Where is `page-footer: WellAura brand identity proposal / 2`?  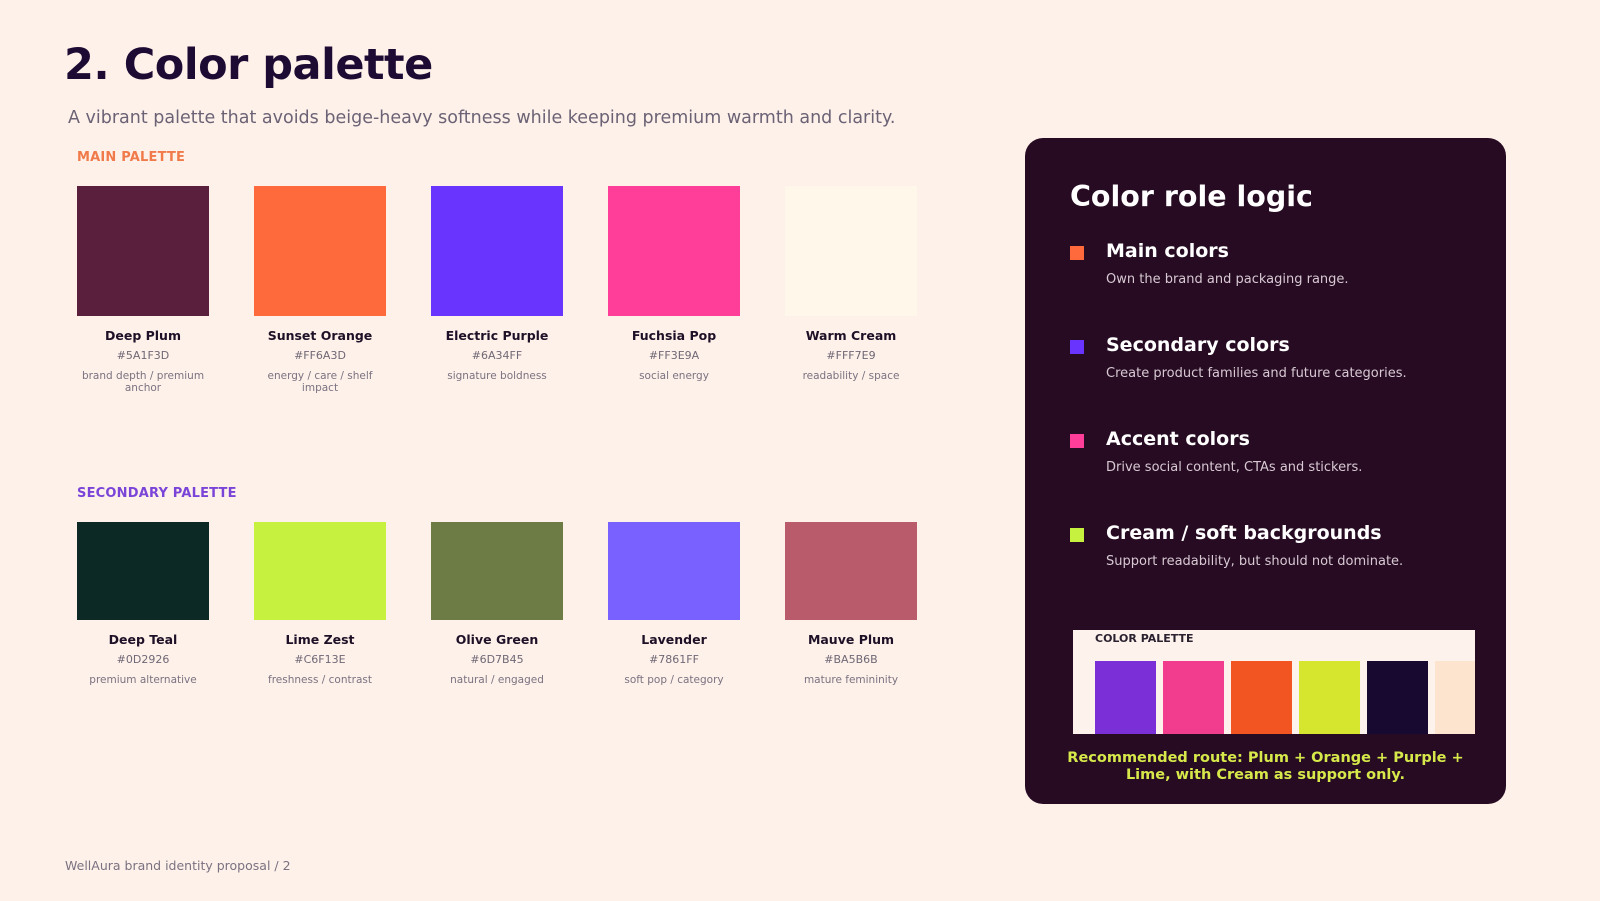 page-footer: WellAura brand identity proposal / 2 is located at coordinates (178, 865).